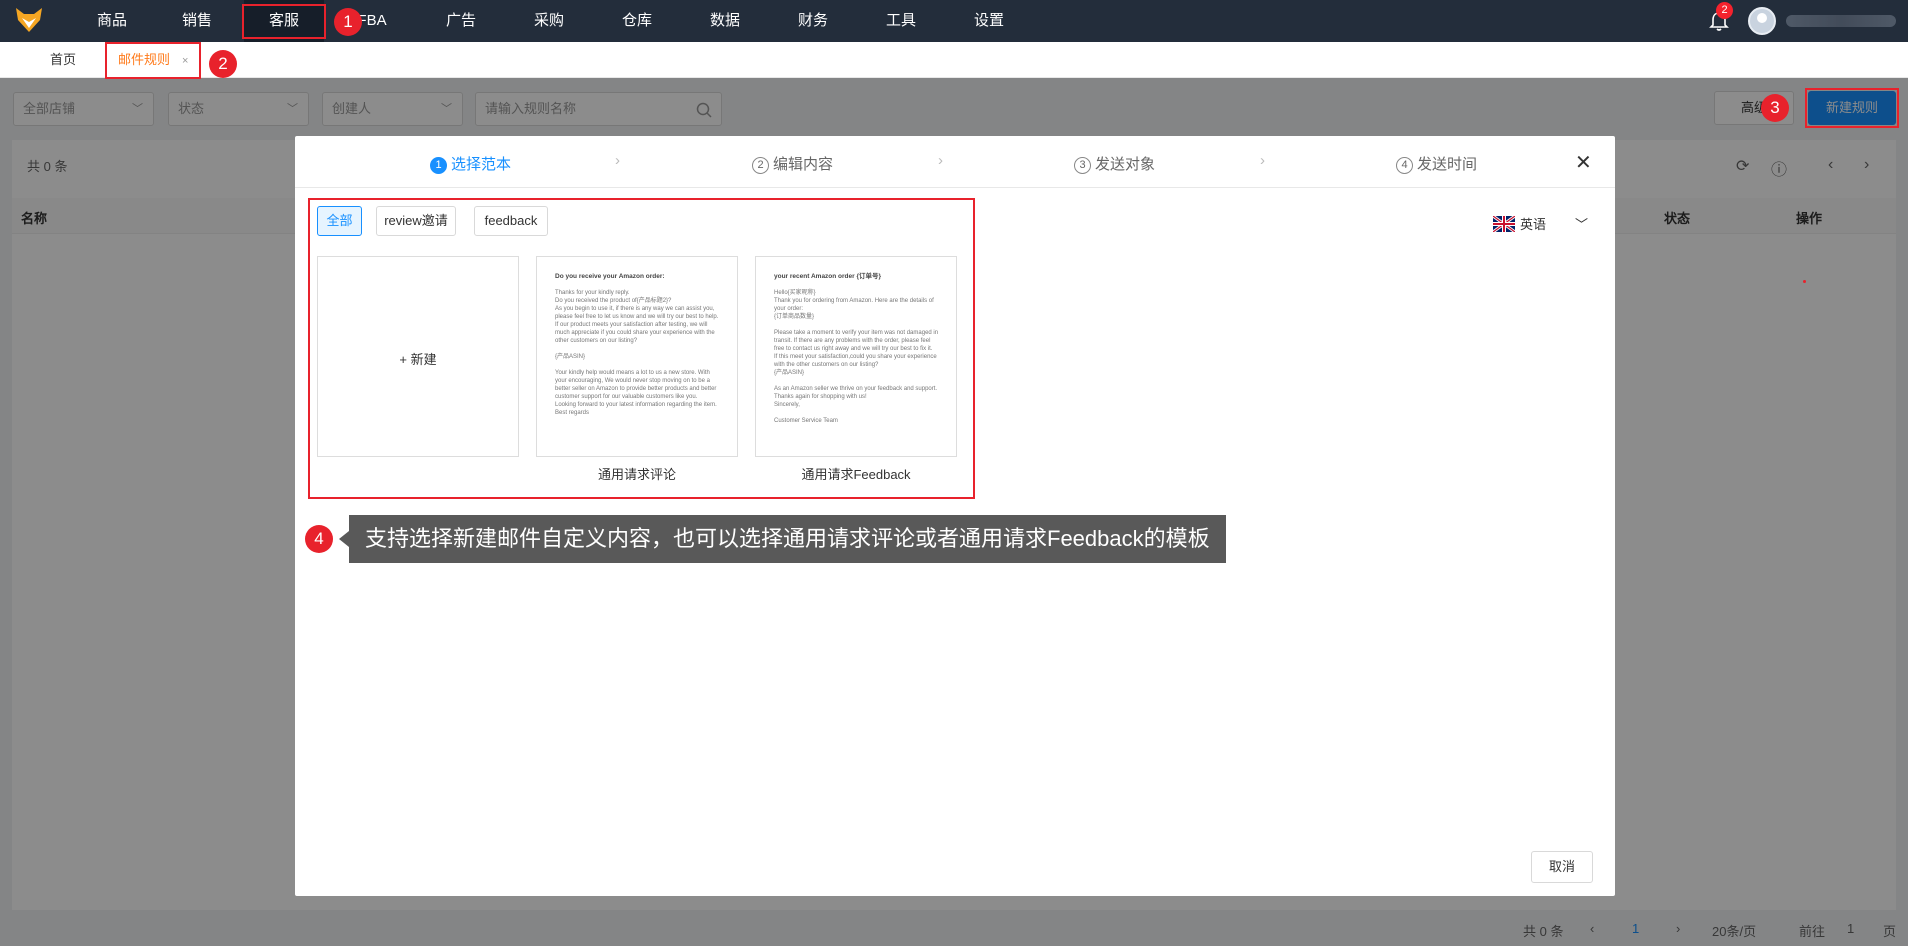  Describe the element at coordinates (955, 162) in the screenshot. I see `steps-bar: 1 选择范本 › 2 编辑内容 › 3 发送对象 › 4 发送时间 ✕` at that location.